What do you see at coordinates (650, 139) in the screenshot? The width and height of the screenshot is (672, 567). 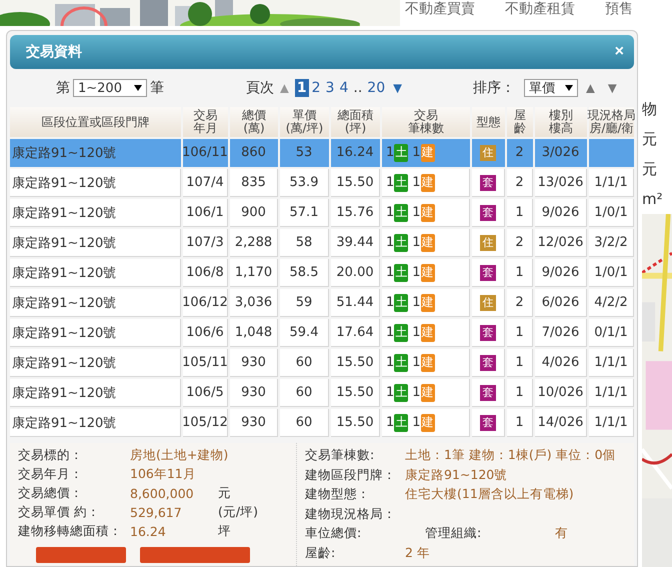 I see `page-text: 元` at bounding box center [650, 139].